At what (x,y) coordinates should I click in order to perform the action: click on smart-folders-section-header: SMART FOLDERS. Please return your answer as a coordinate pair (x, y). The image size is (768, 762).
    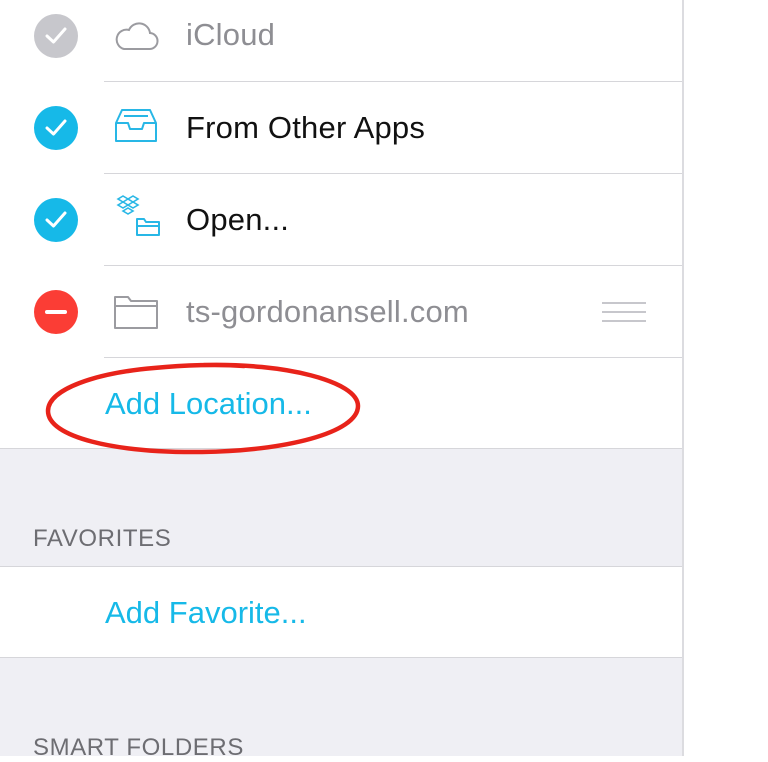
    Looking at the image, I should click on (138, 747).